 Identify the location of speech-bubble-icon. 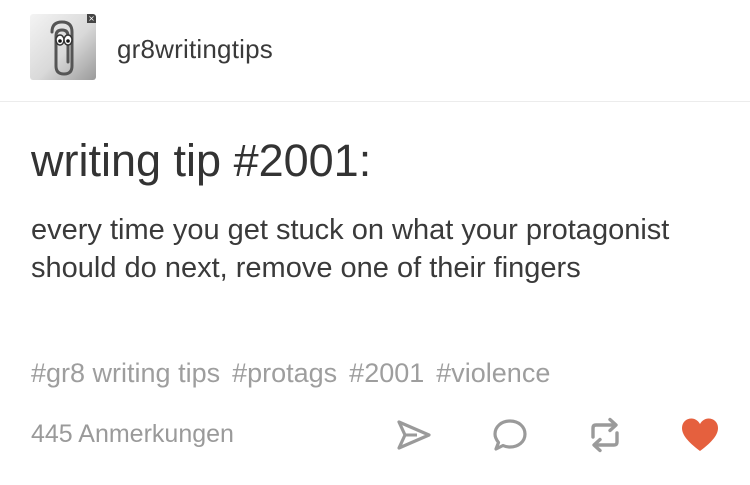
(510, 435).